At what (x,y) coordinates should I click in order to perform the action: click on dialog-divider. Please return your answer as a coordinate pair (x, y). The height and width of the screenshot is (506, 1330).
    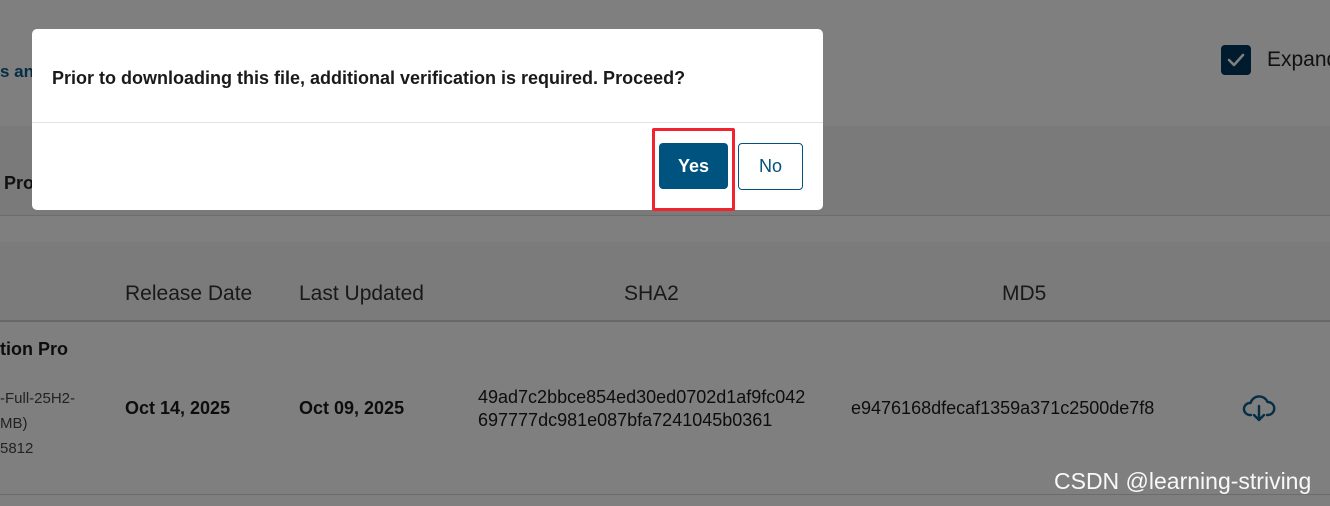
    Looking at the image, I should click on (427, 122).